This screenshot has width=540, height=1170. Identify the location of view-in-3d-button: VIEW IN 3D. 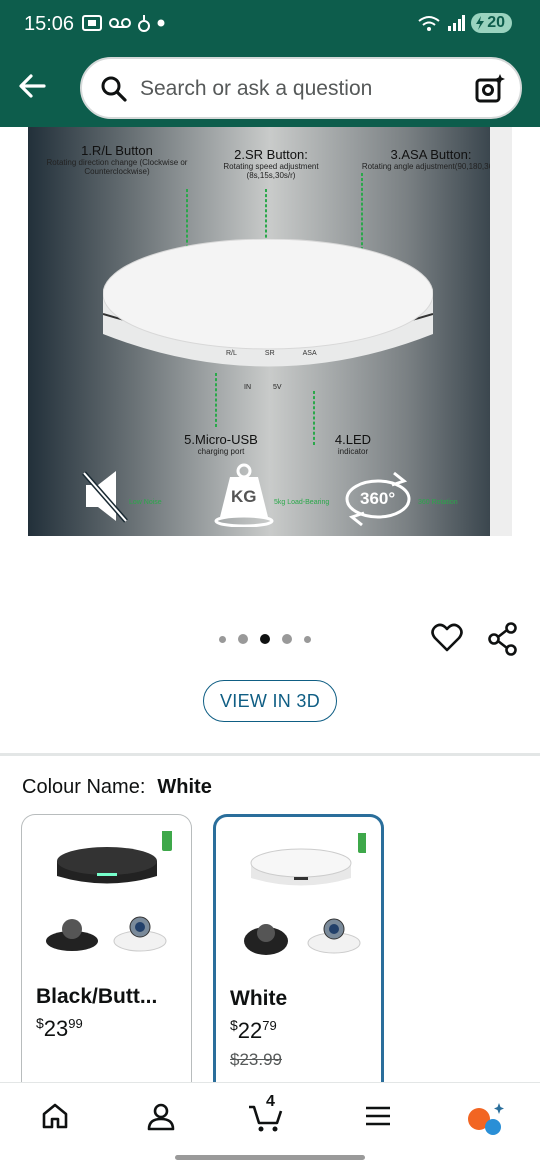
(270, 701).